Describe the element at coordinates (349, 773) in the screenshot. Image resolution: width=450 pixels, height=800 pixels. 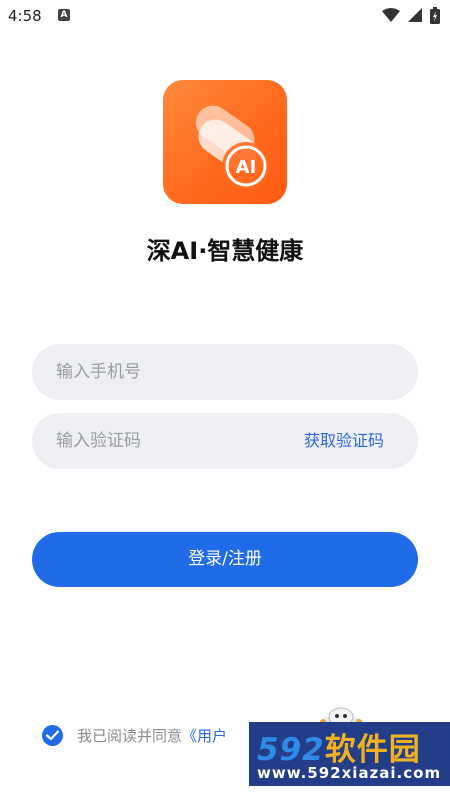
I see `watermark-url: www.592xiazai.com` at that location.